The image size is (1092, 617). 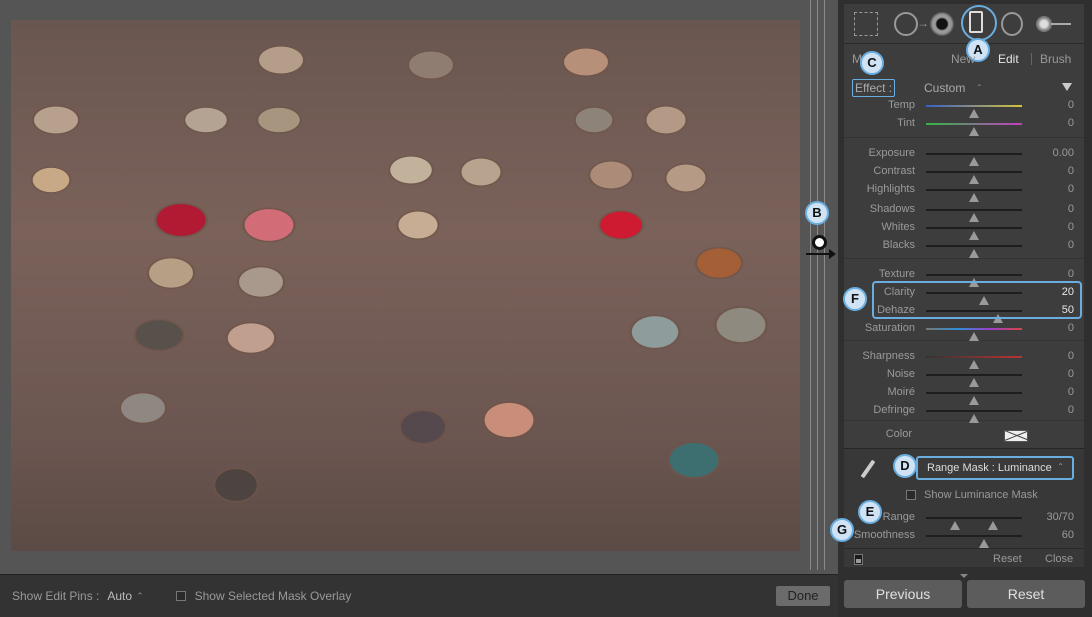 What do you see at coordinates (273, 596) in the screenshot?
I see `show-mask-overlay-label: Show Selected Mask Overlay` at bounding box center [273, 596].